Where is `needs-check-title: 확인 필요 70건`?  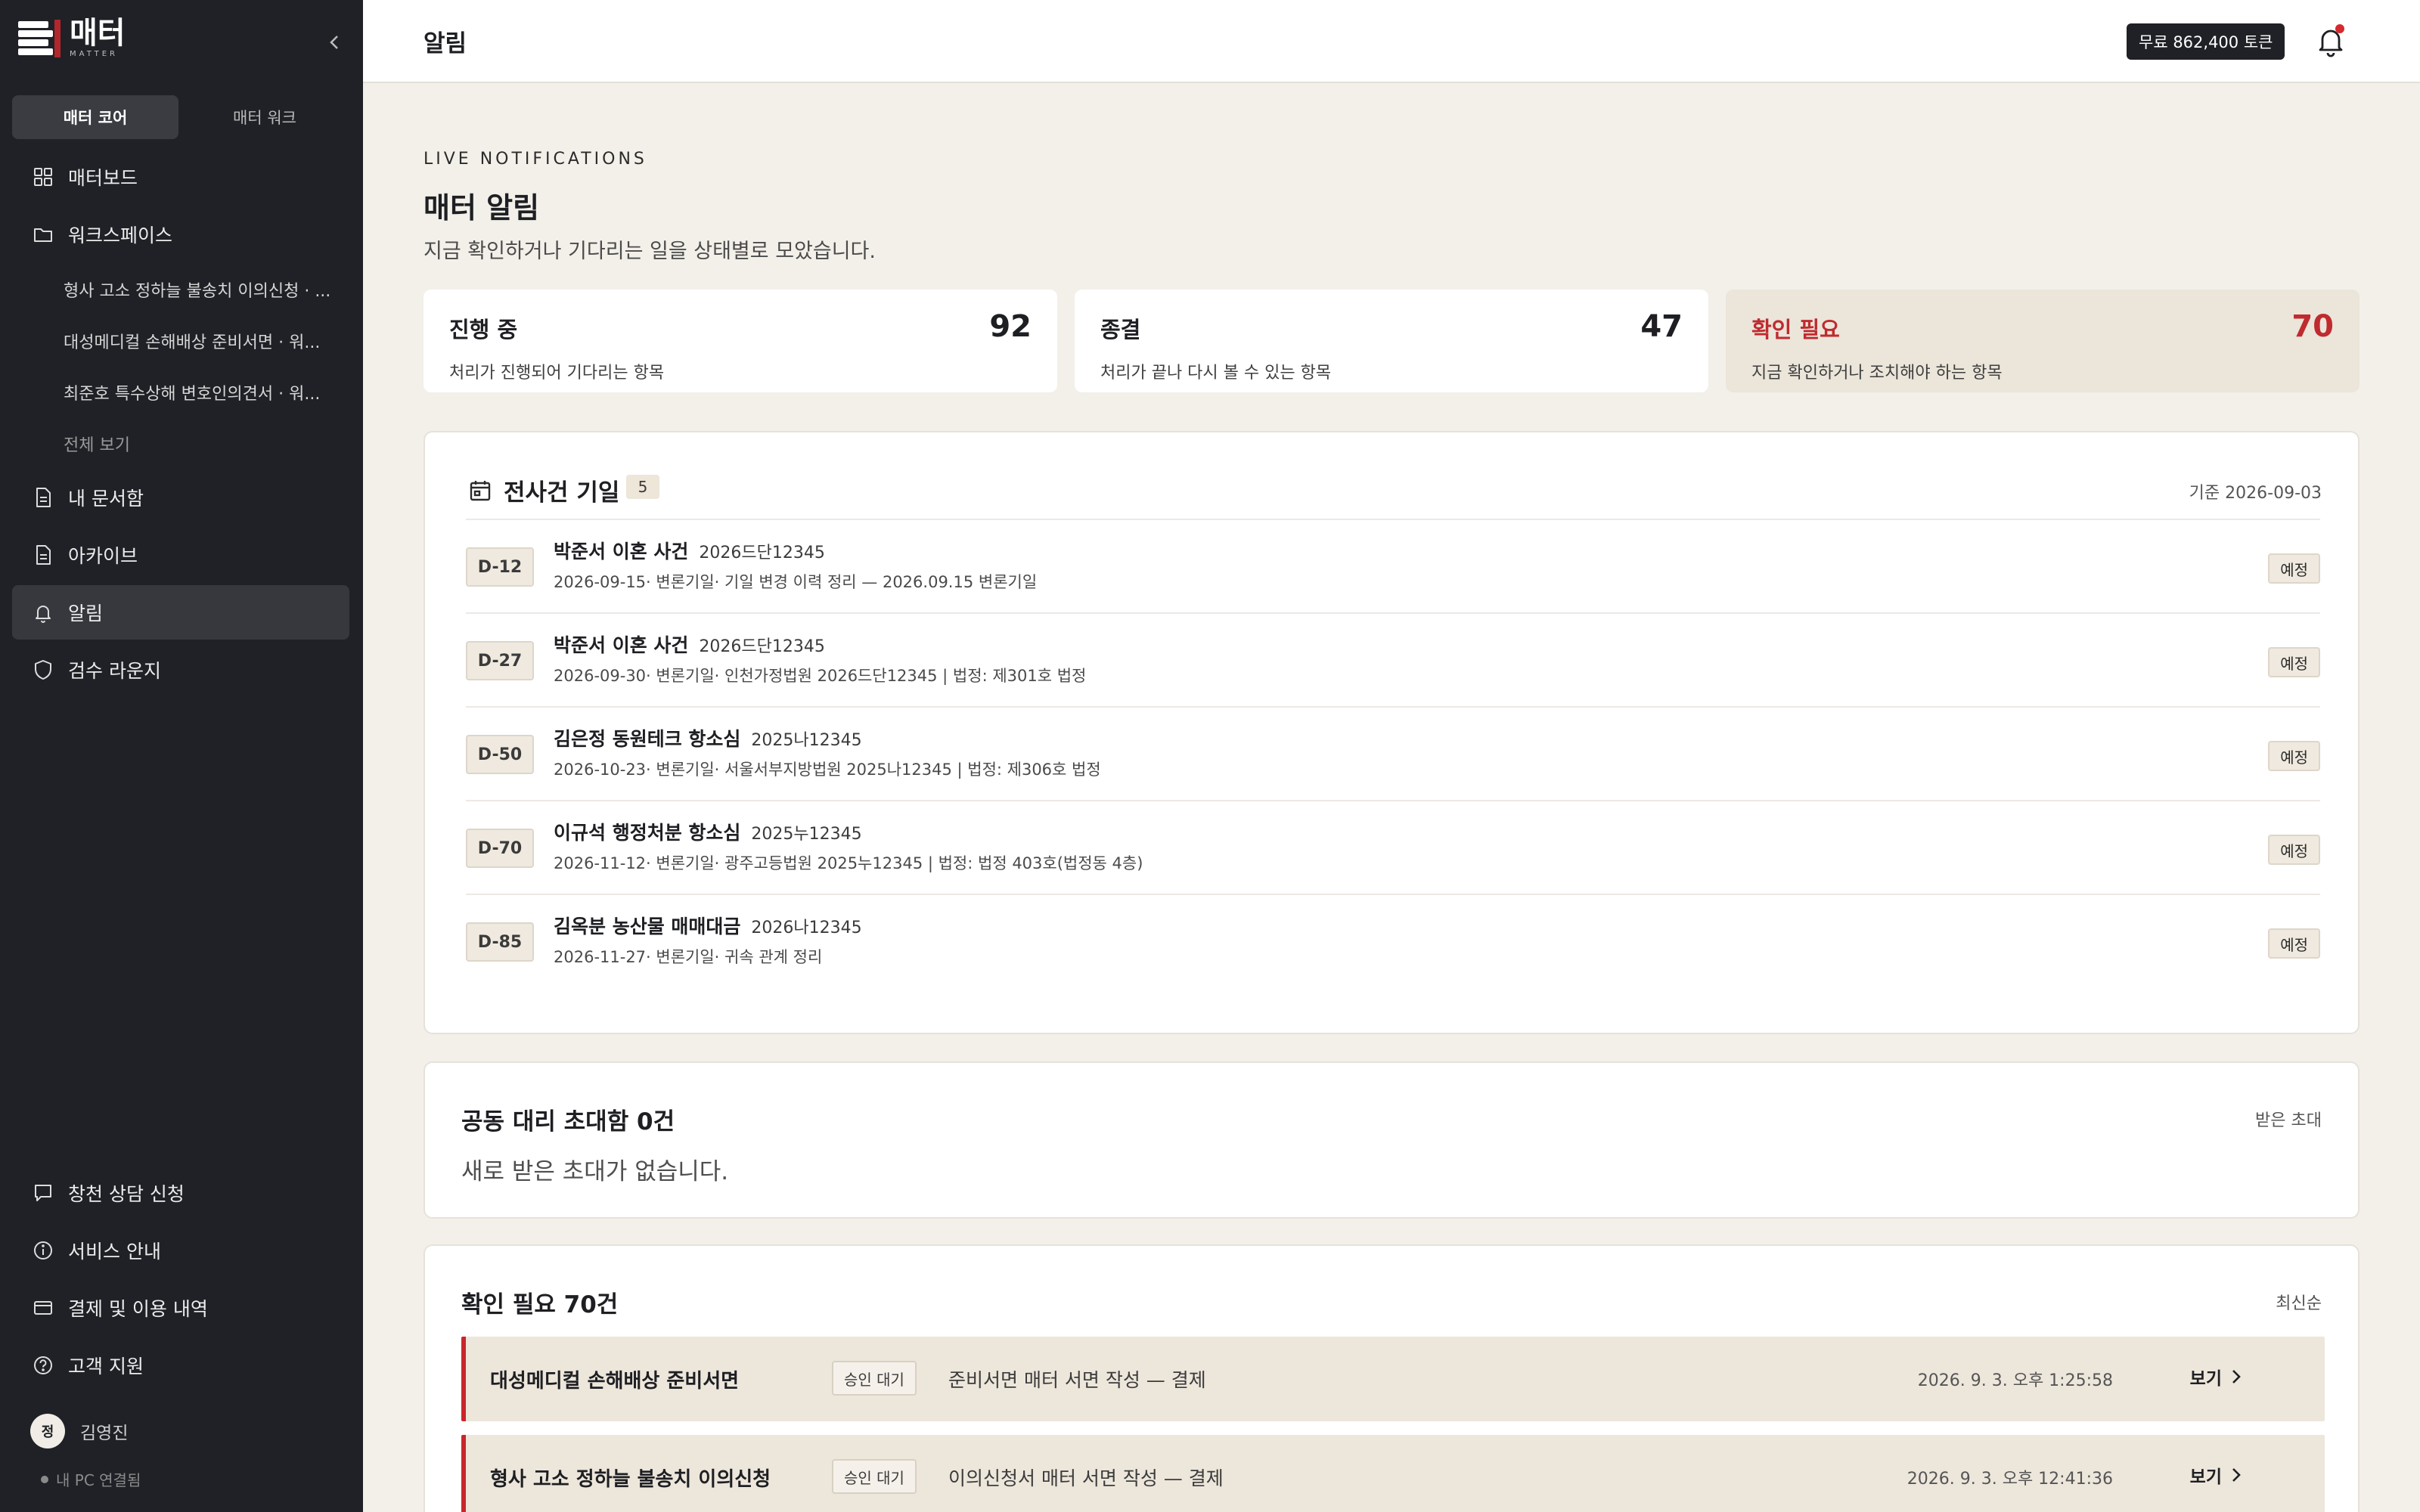
needs-check-title: 확인 필요 70건 is located at coordinates (540, 1304).